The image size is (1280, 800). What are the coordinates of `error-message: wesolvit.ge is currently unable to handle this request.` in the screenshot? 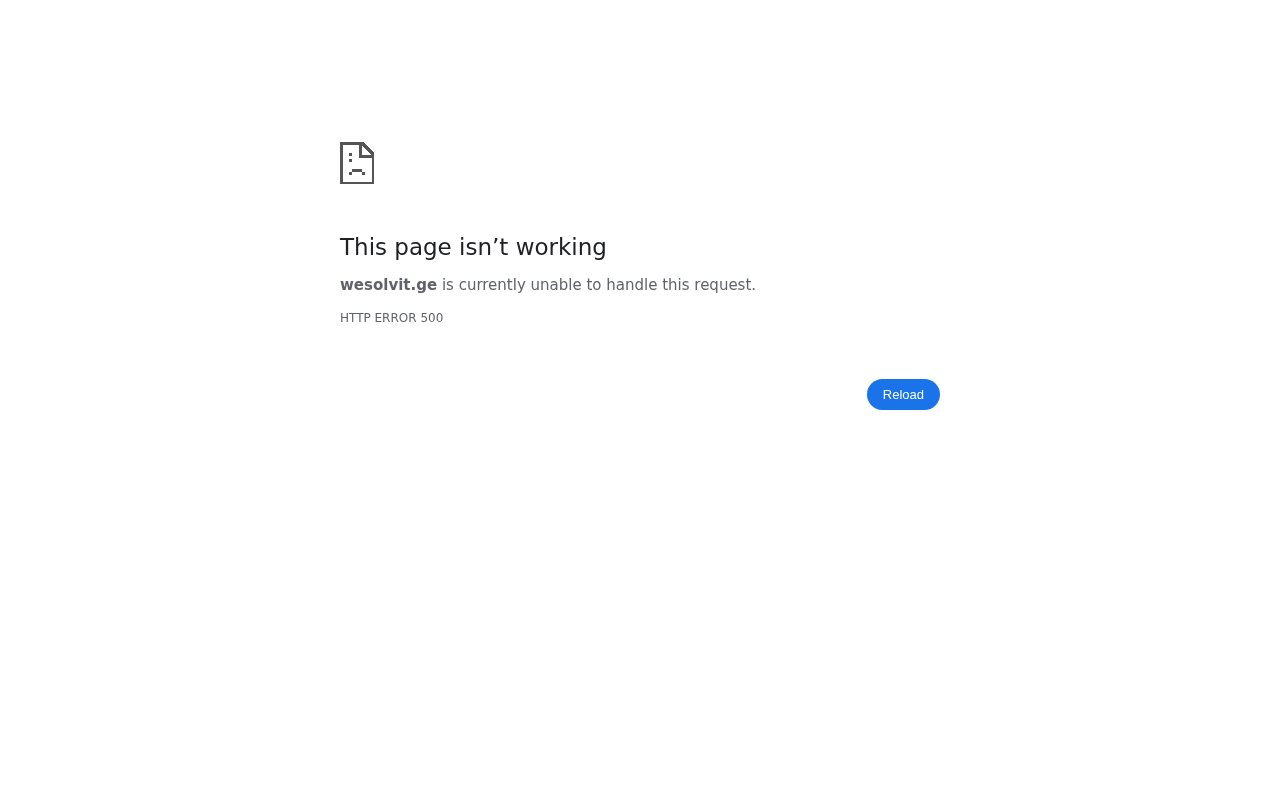 It's located at (549, 285).